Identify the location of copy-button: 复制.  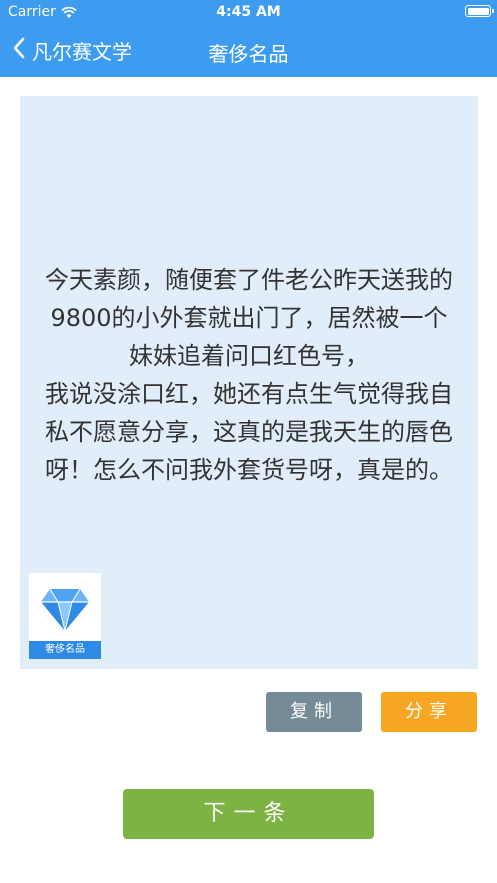
(314, 712).